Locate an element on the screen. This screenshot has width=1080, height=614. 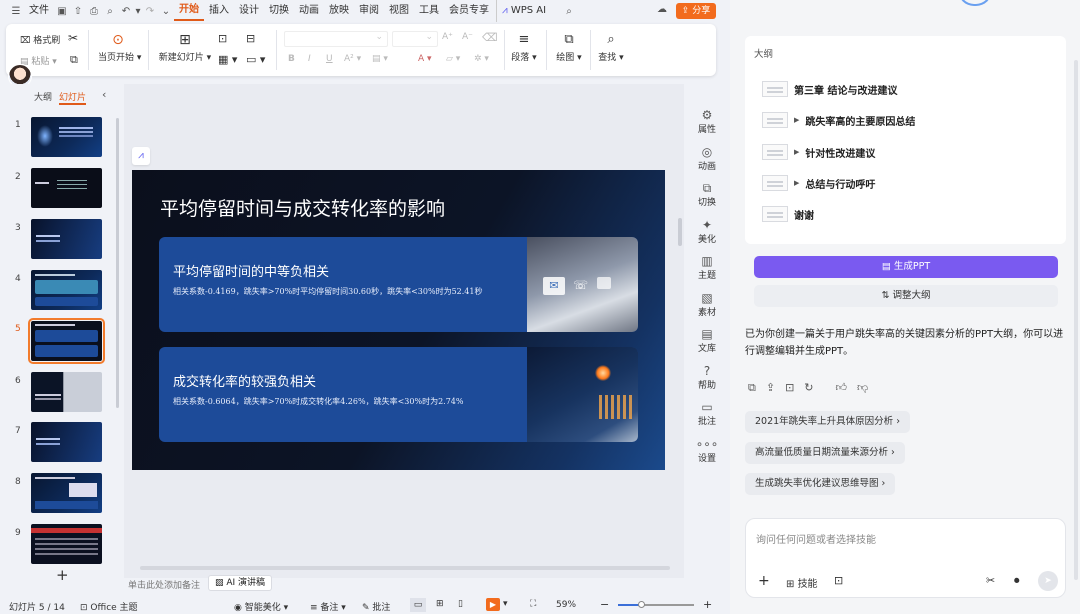
notes-toggle: ≡ 备注 ▾ is located at coordinates (328, 606).